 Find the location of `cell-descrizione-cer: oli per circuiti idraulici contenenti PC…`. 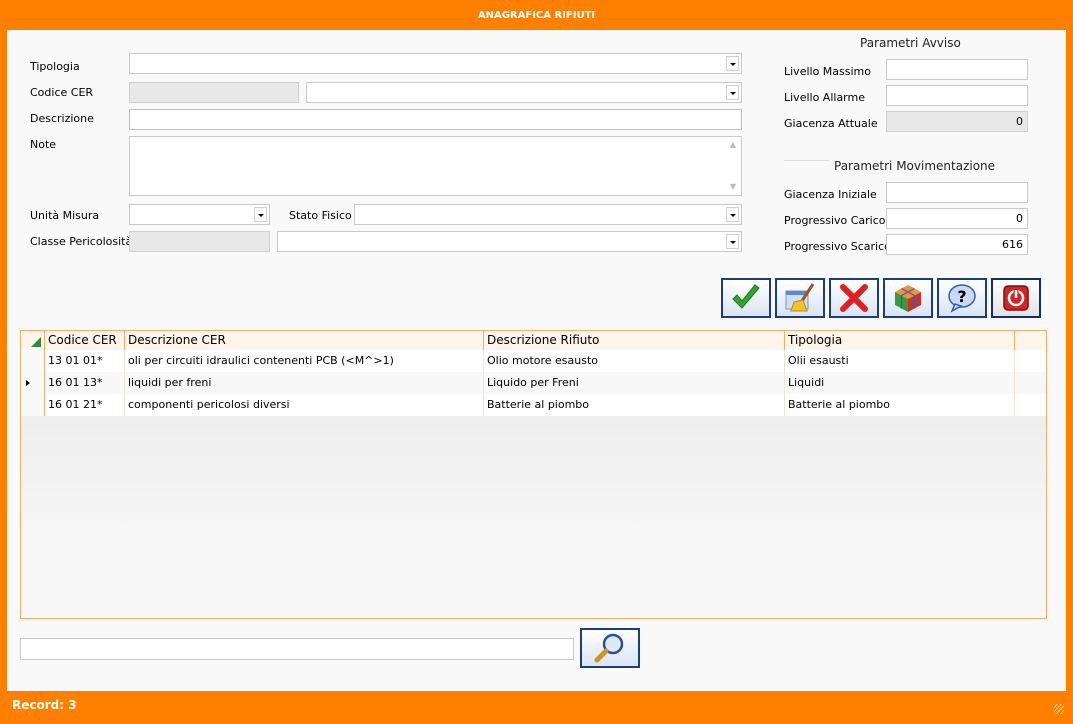

cell-descrizione-cer: oli per circuiti idraulici contenenti PC… is located at coordinates (304, 361).